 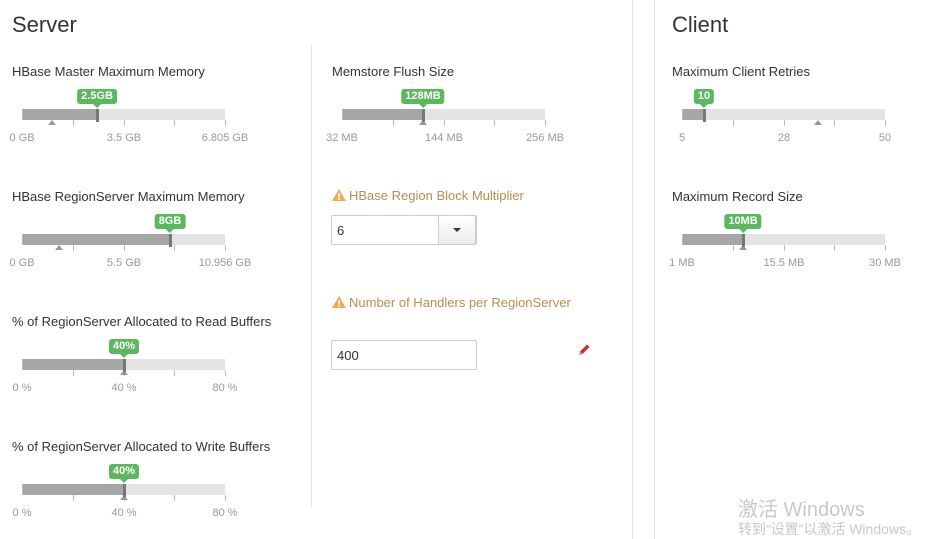 What do you see at coordinates (704, 98) in the screenshot?
I see `slider-value-badge: 10` at bounding box center [704, 98].